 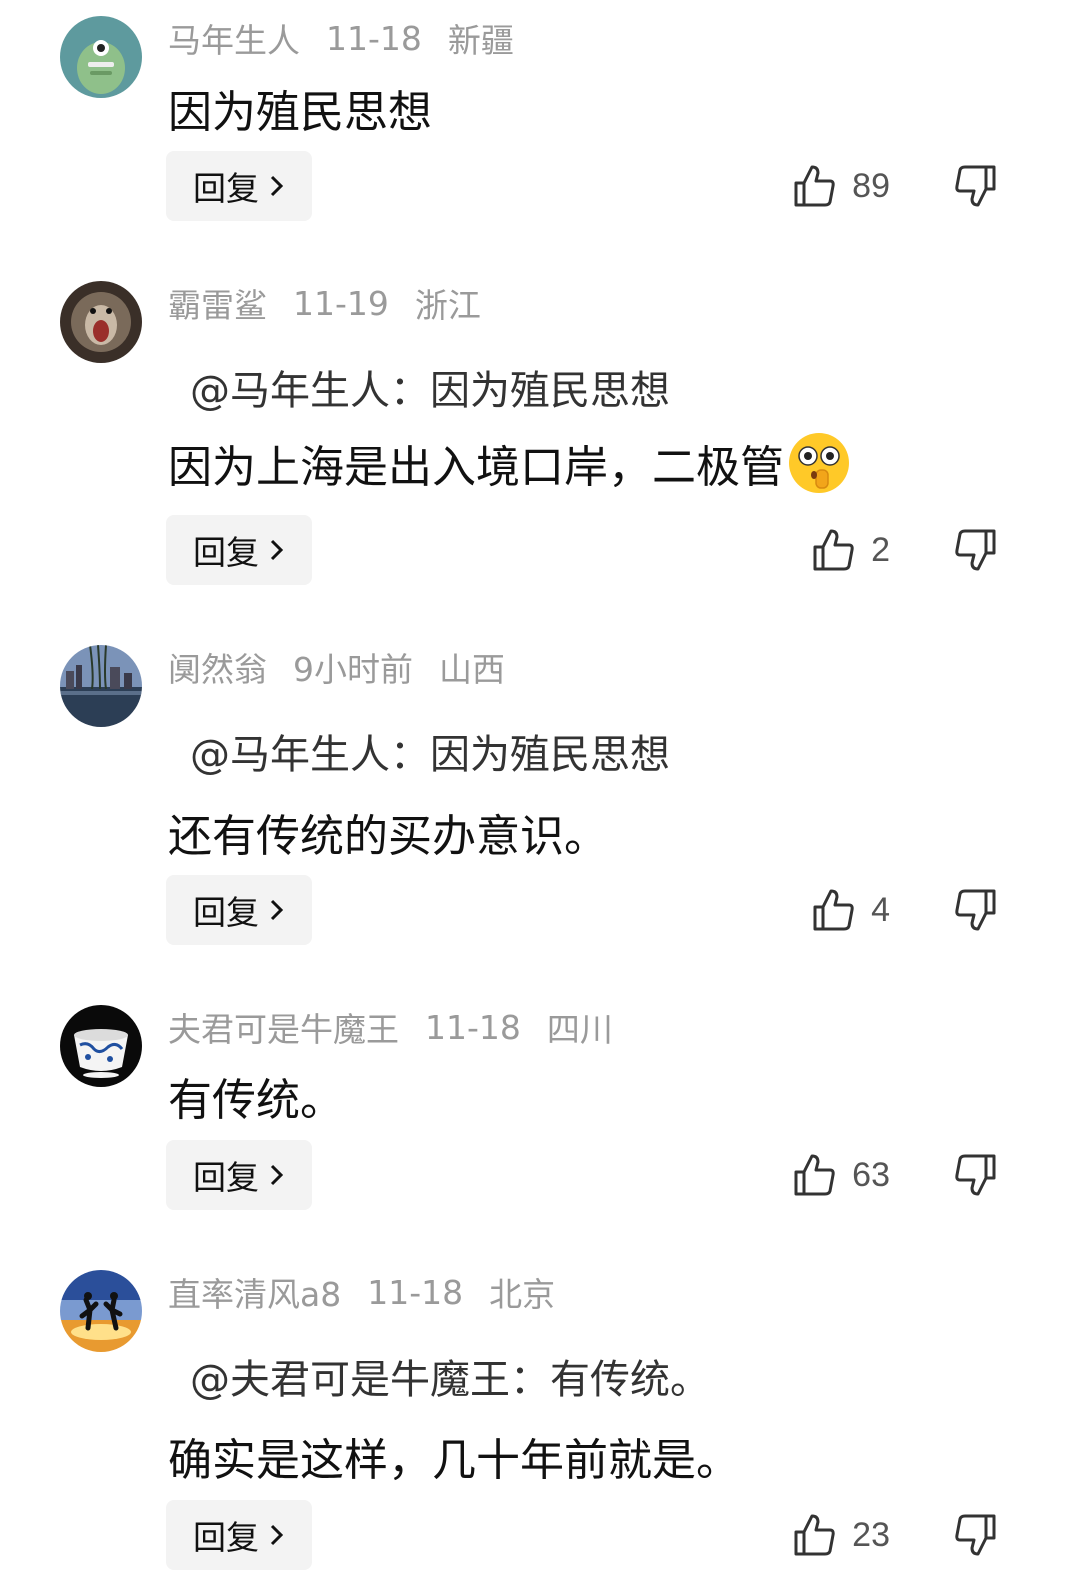 I want to click on comment-location: 北京, so click(x=522, y=1294).